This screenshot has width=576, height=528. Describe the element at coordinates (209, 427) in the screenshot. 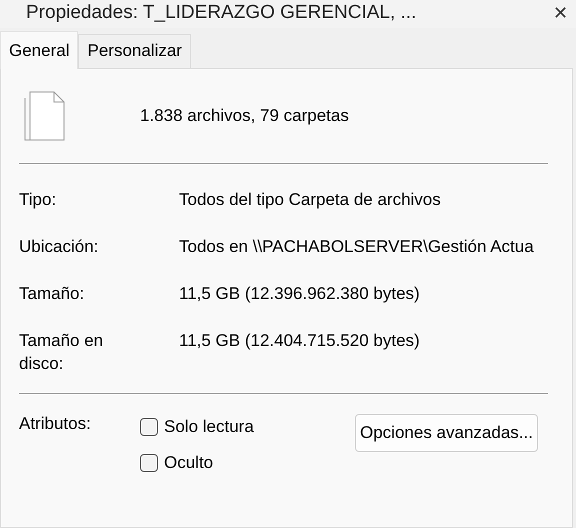

I see `checkbox-label: Solo lectura` at that location.